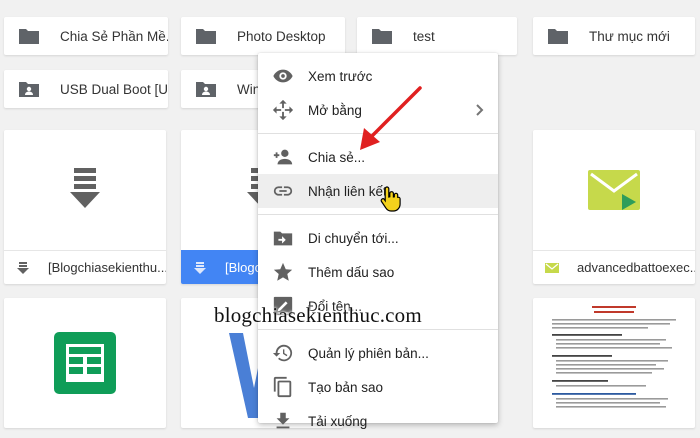  Describe the element at coordinates (283, 110) in the screenshot. I see `open-with-icon` at that location.